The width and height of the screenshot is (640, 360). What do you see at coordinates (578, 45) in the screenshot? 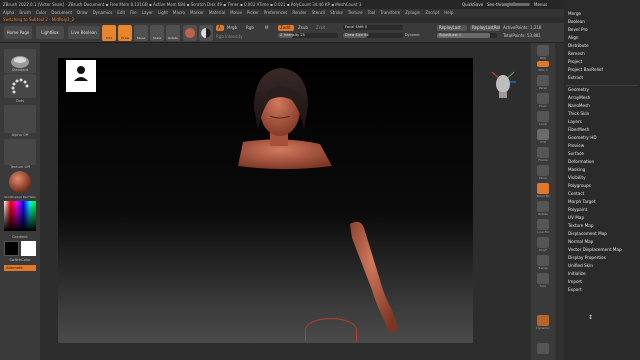
I see `palette-top-item: Distribute` at bounding box center [578, 45].